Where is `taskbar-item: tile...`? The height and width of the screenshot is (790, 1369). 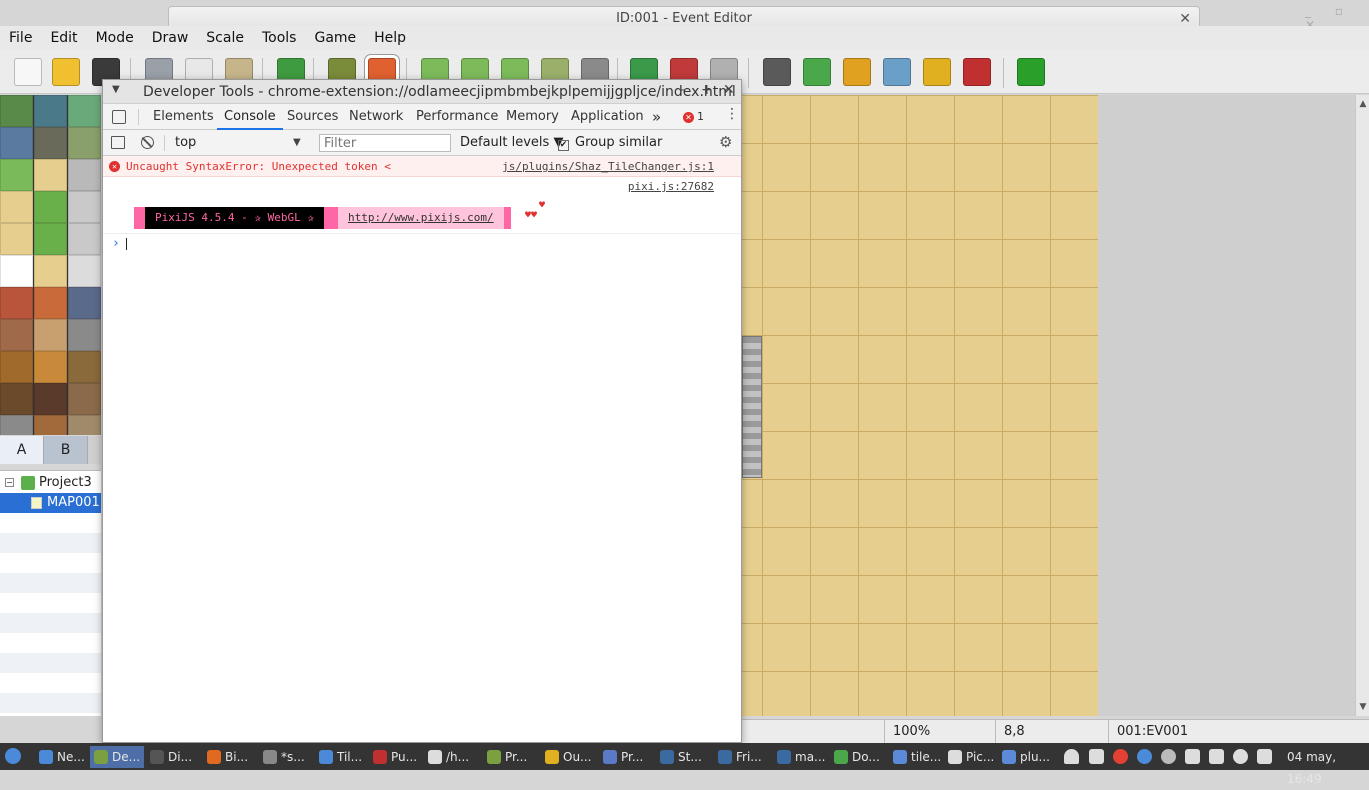 taskbar-item: tile... is located at coordinates (916, 757).